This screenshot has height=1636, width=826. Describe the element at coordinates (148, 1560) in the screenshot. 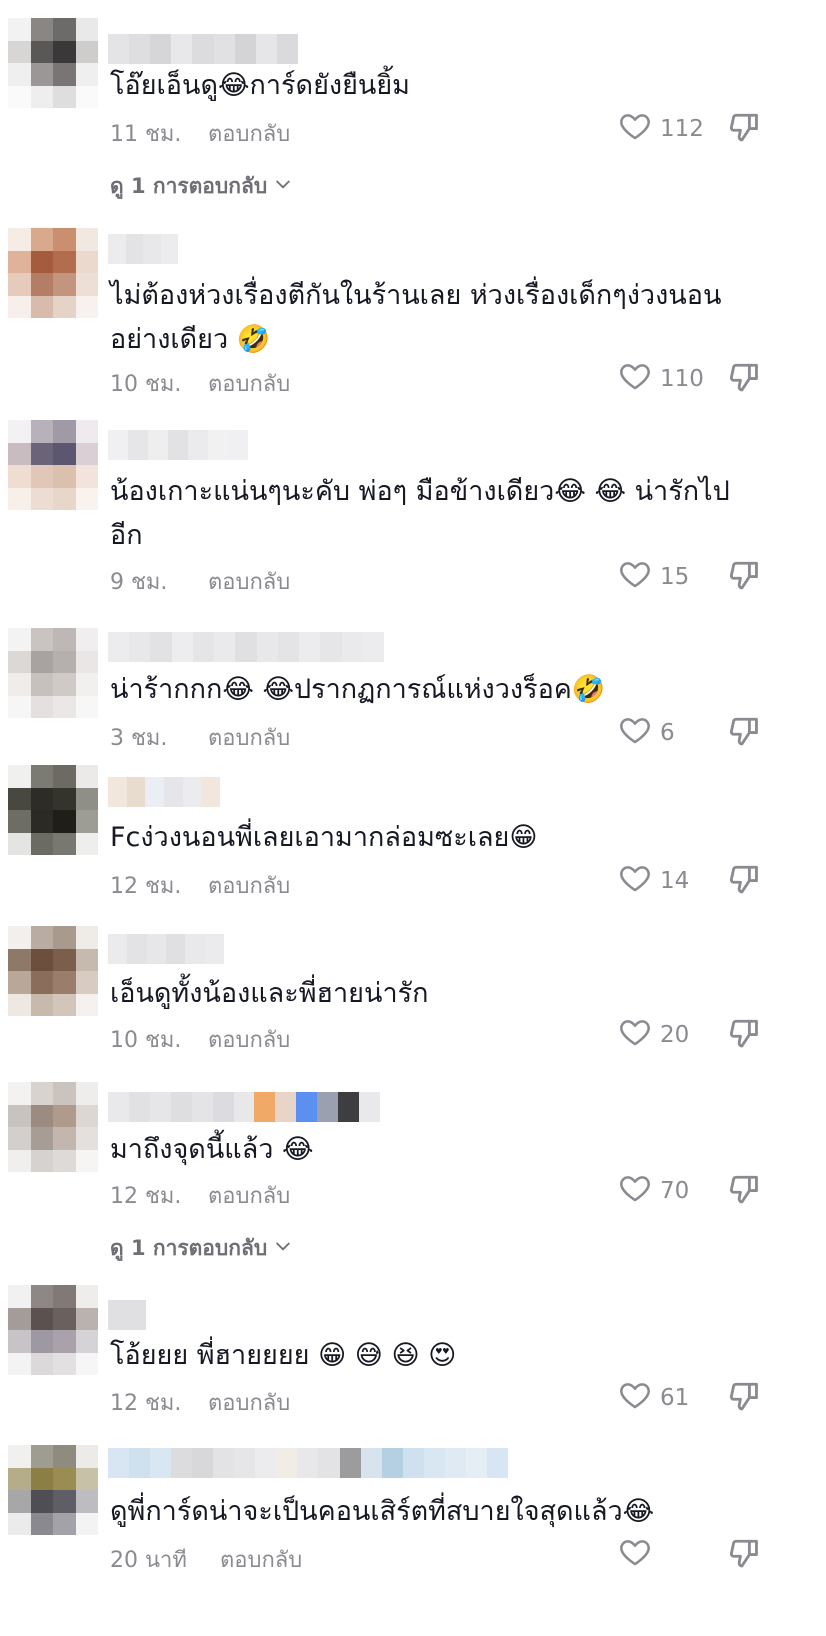

I see `comment-timestamp: 20 นาที` at that location.